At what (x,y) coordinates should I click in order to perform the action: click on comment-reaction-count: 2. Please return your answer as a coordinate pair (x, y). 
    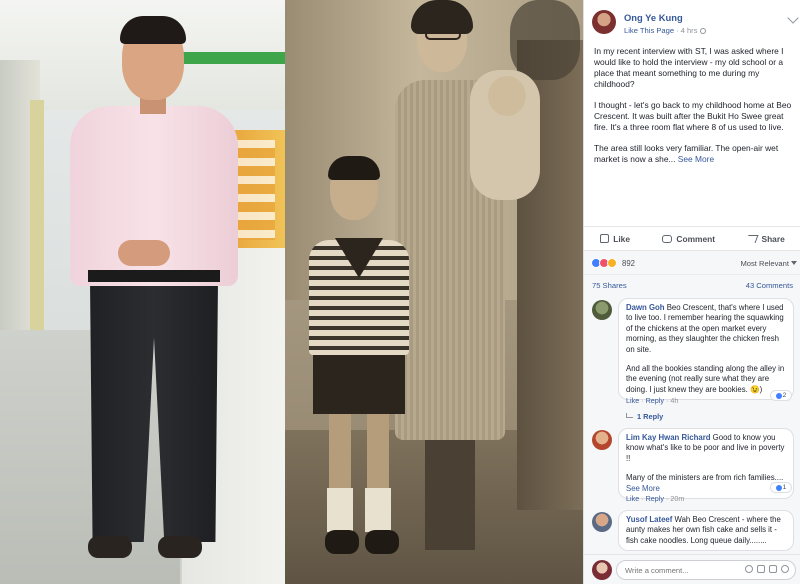
    Looking at the image, I should click on (784, 395).